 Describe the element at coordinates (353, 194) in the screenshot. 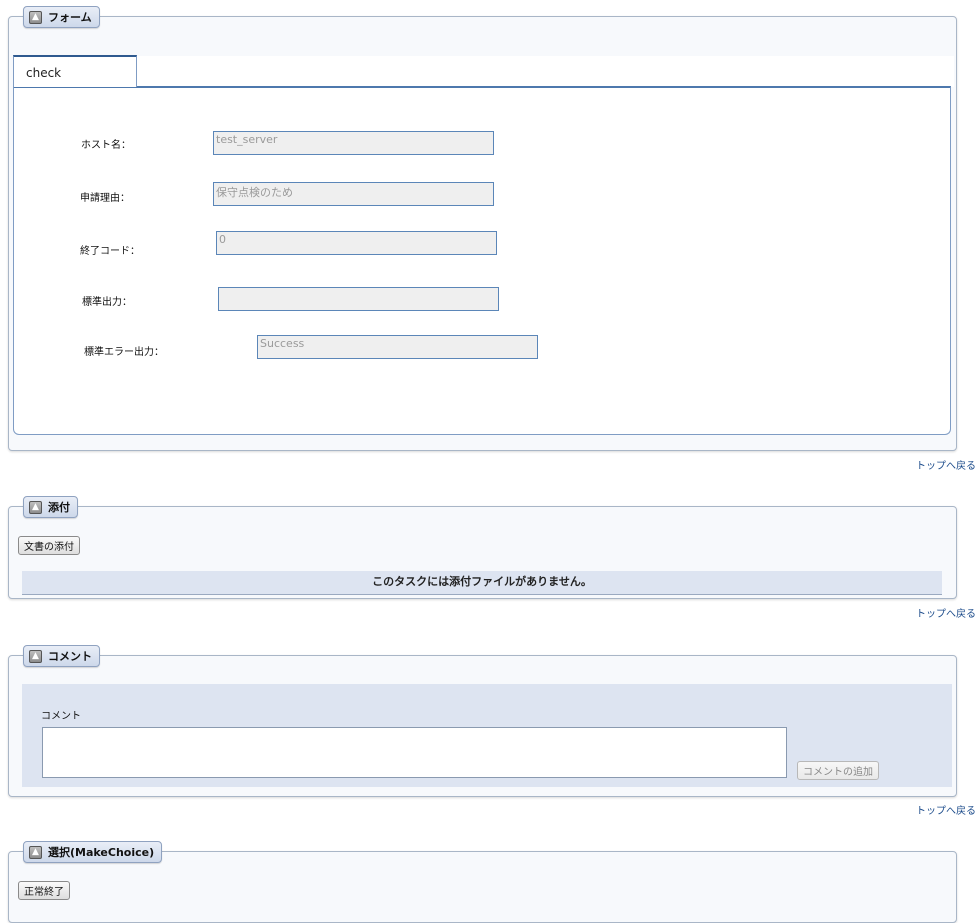

I see `reason-field: 保守点検のため` at that location.